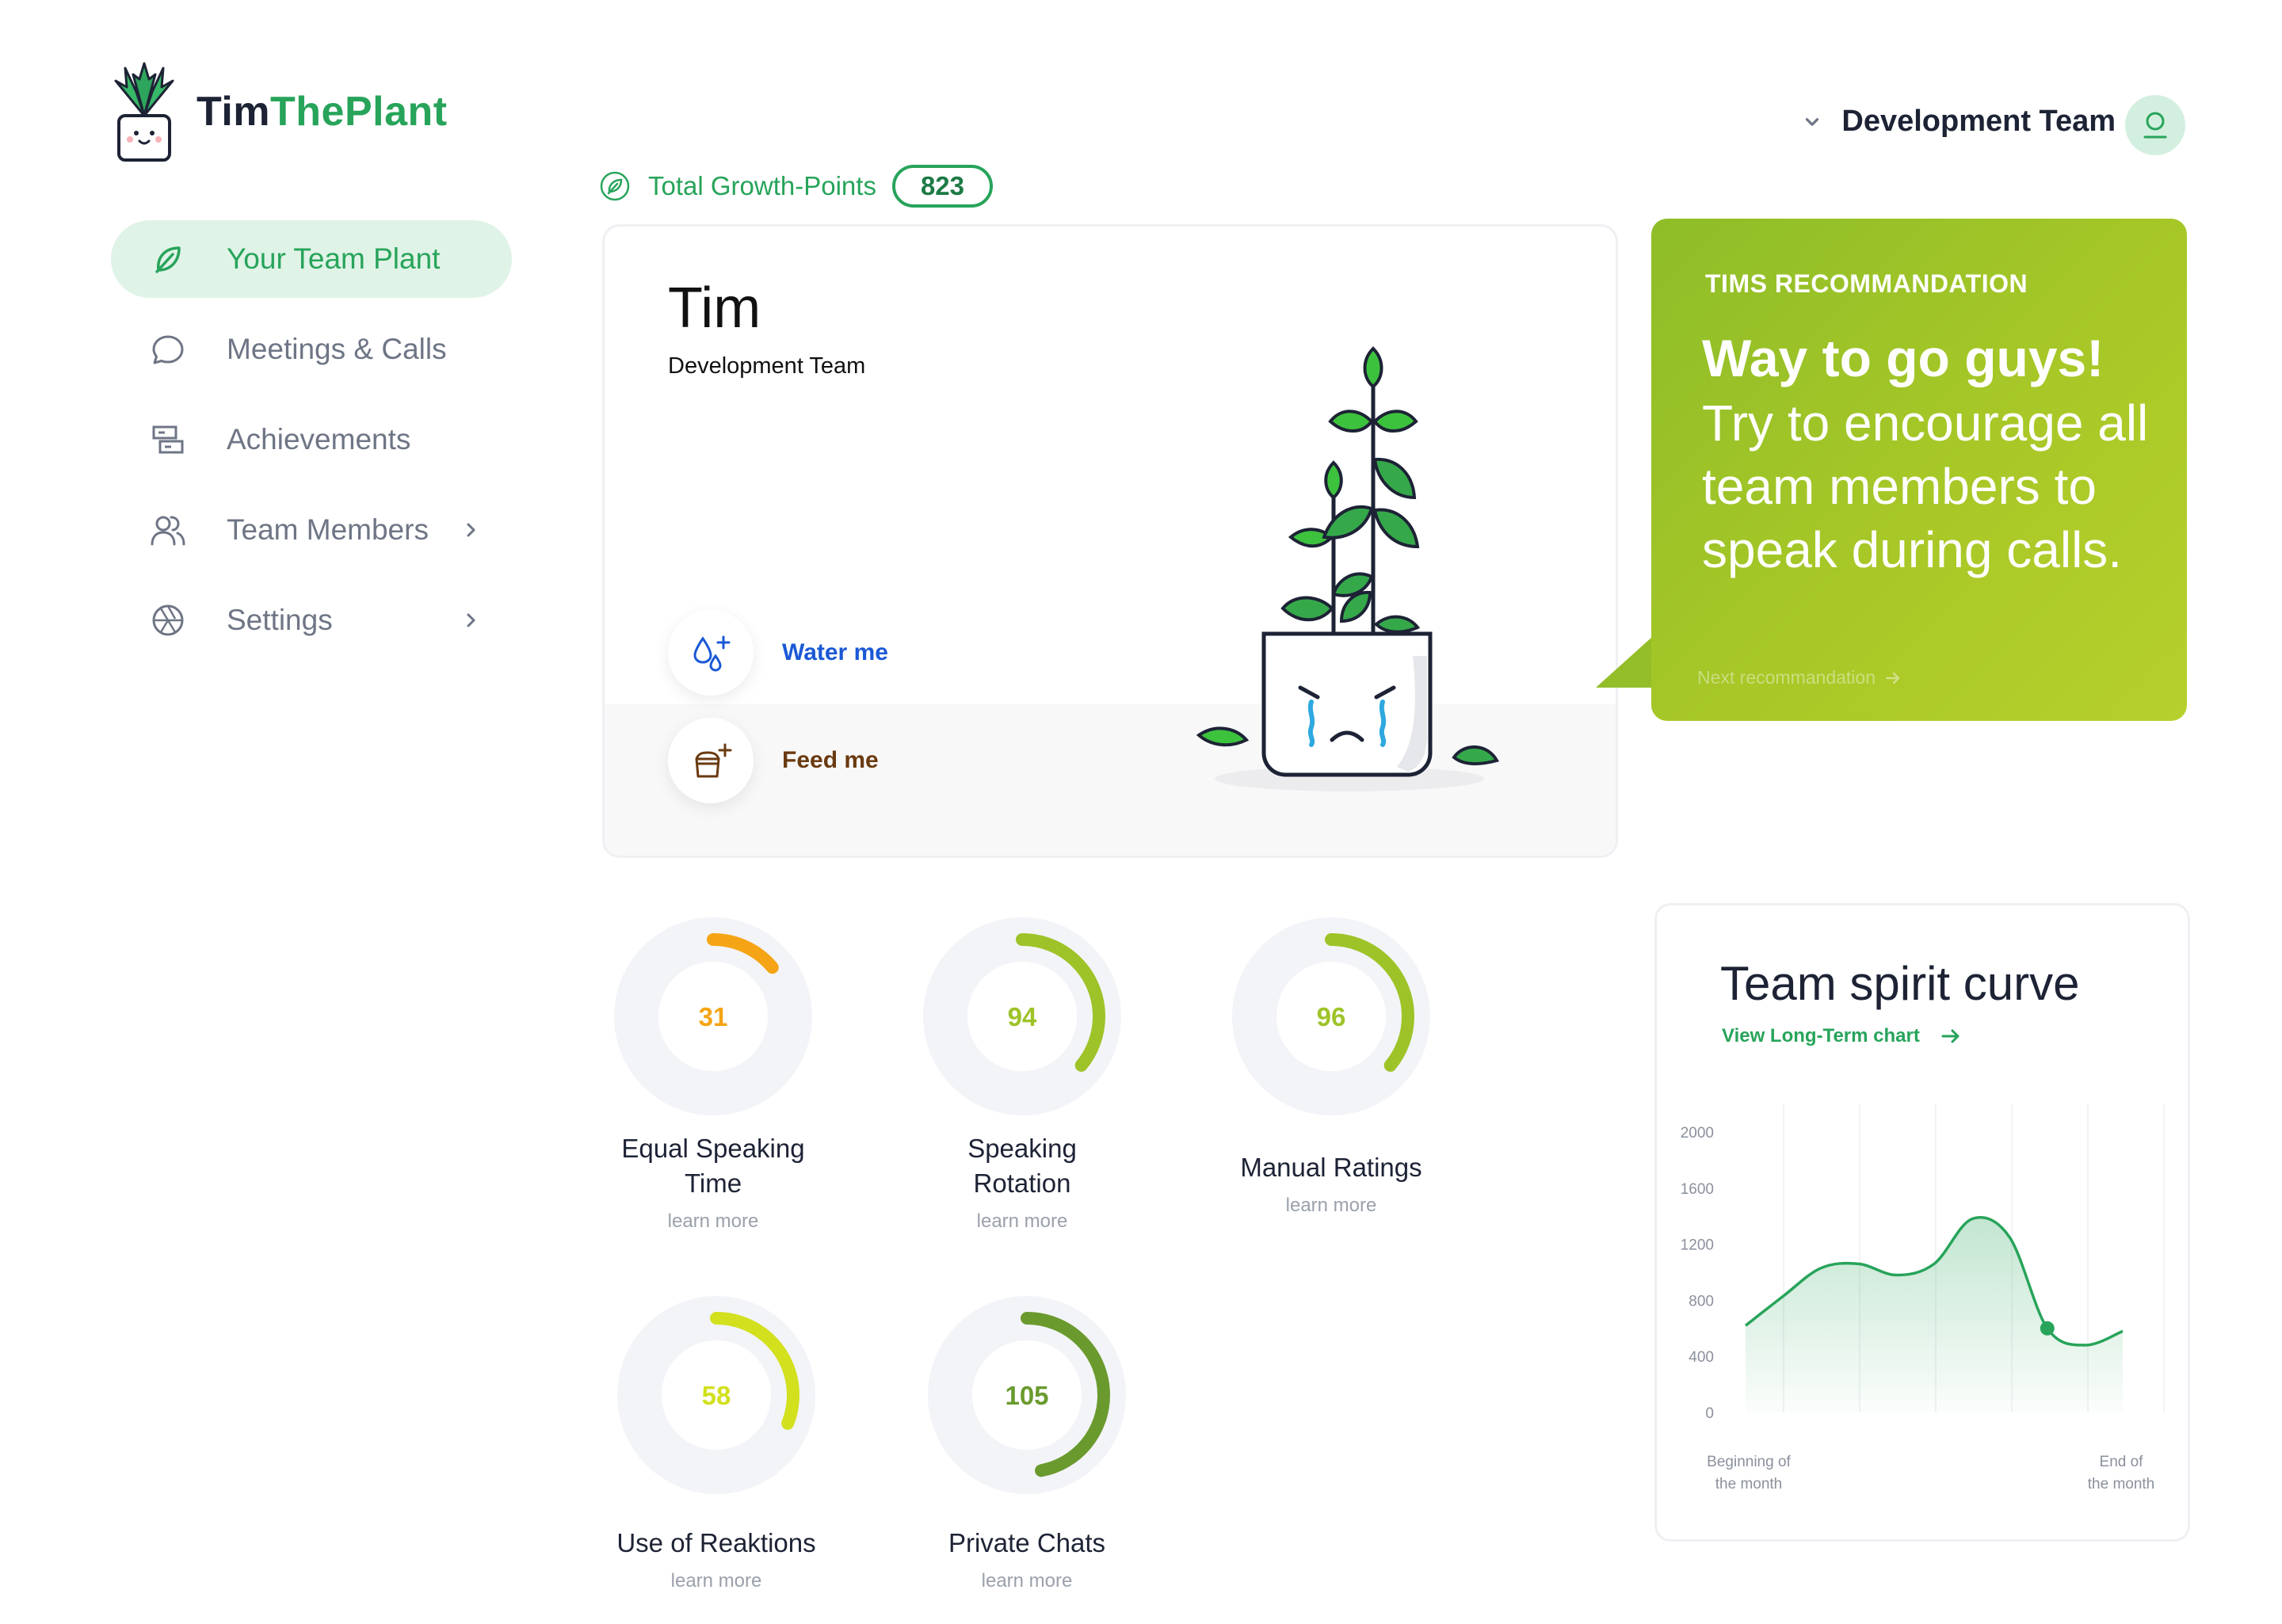 Image resolution: width=2282 pixels, height=1624 pixels. What do you see at coordinates (835, 652) in the screenshot?
I see `water-button-label: Water me` at bounding box center [835, 652].